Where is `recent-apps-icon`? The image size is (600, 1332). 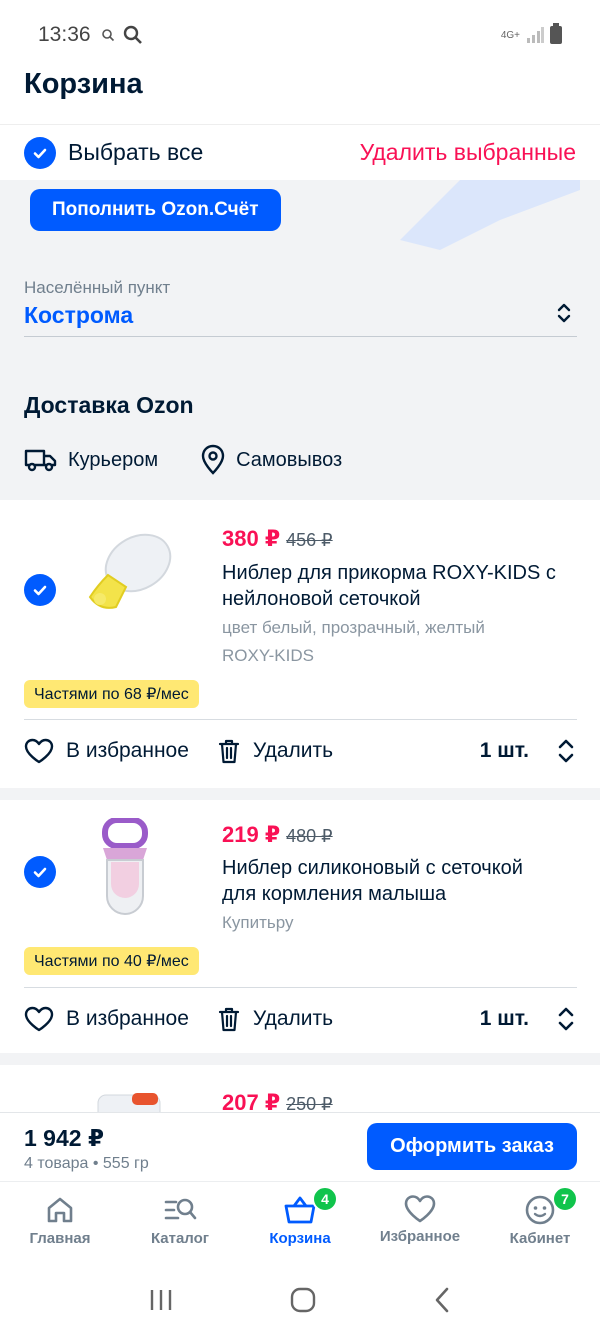
recent-apps-icon is located at coordinates (161, 1300).